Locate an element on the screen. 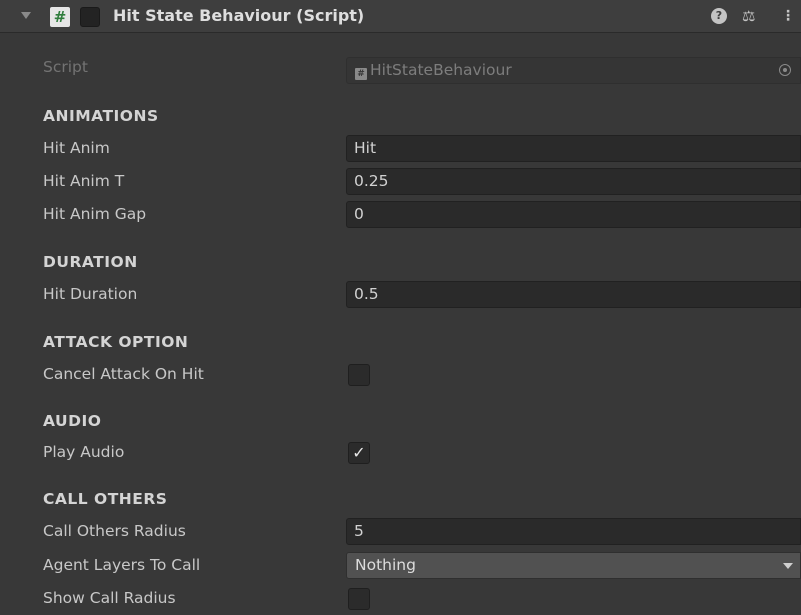 This screenshot has height=615, width=801. script-object-field: # HitStateBehaviour is located at coordinates (573, 70).